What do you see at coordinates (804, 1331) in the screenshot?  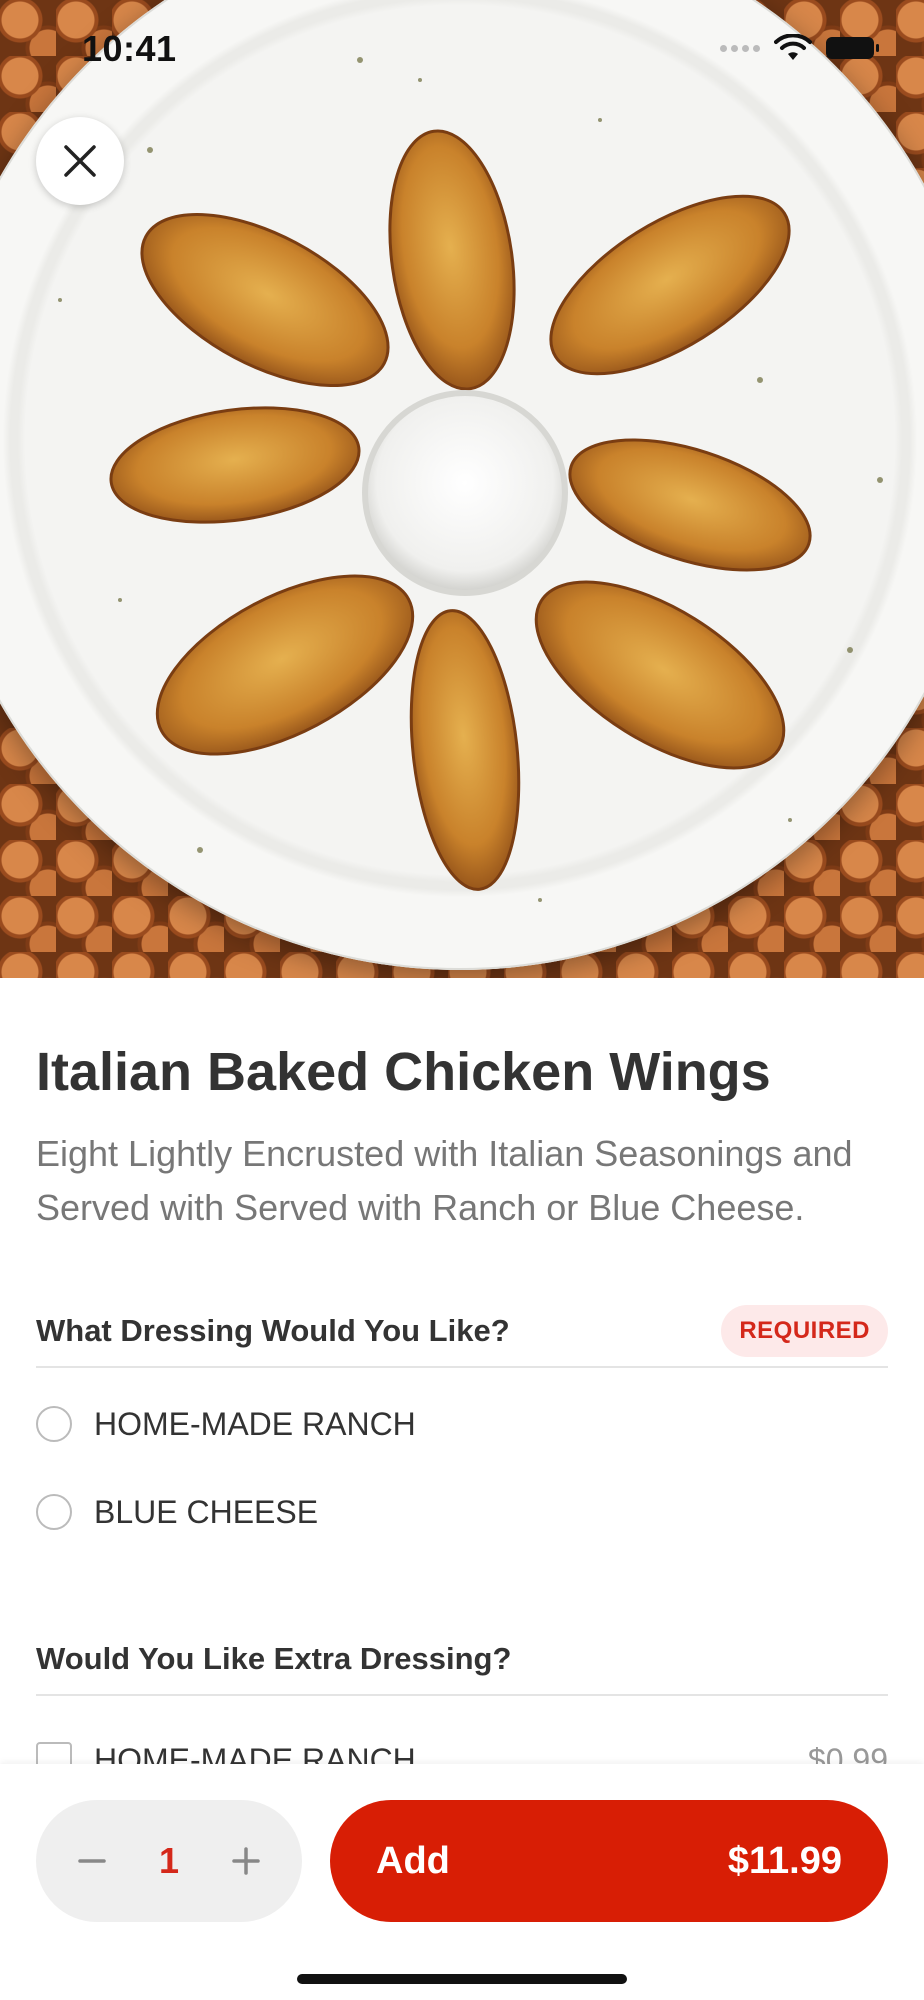 I see `required-badge: REQUIRED` at bounding box center [804, 1331].